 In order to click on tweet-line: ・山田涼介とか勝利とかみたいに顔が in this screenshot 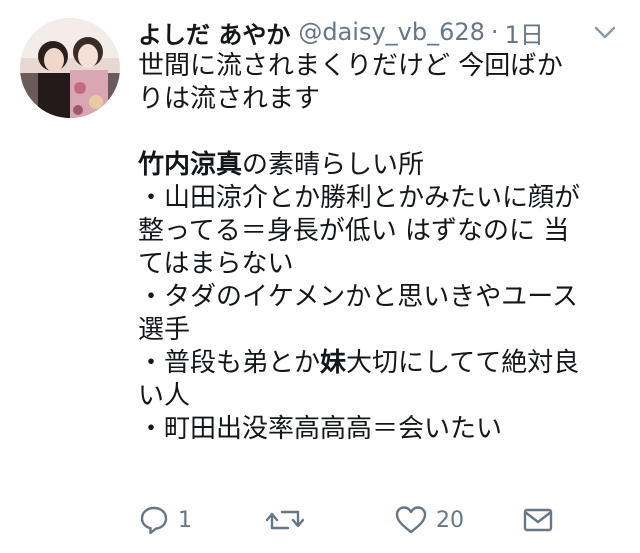, I will do `click(359, 198)`.